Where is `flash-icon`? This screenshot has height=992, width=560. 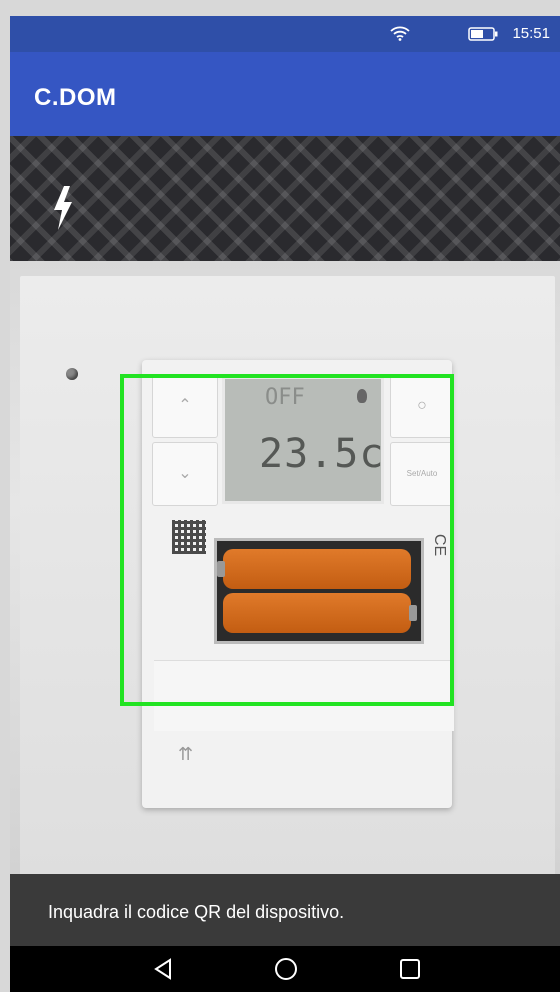 flash-icon is located at coordinates (63, 208).